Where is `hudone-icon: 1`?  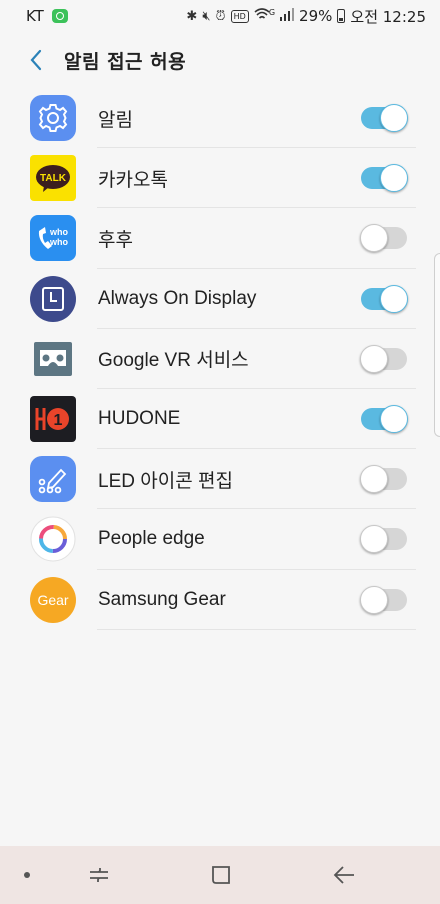 hudone-icon: 1 is located at coordinates (53, 419).